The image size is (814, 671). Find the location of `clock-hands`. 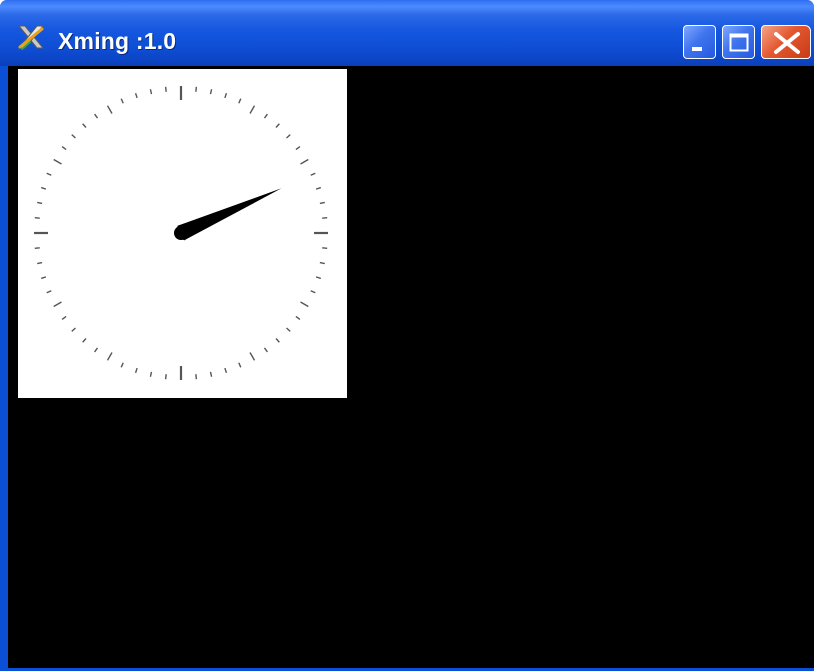

clock-hands is located at coordinates (228, 214).